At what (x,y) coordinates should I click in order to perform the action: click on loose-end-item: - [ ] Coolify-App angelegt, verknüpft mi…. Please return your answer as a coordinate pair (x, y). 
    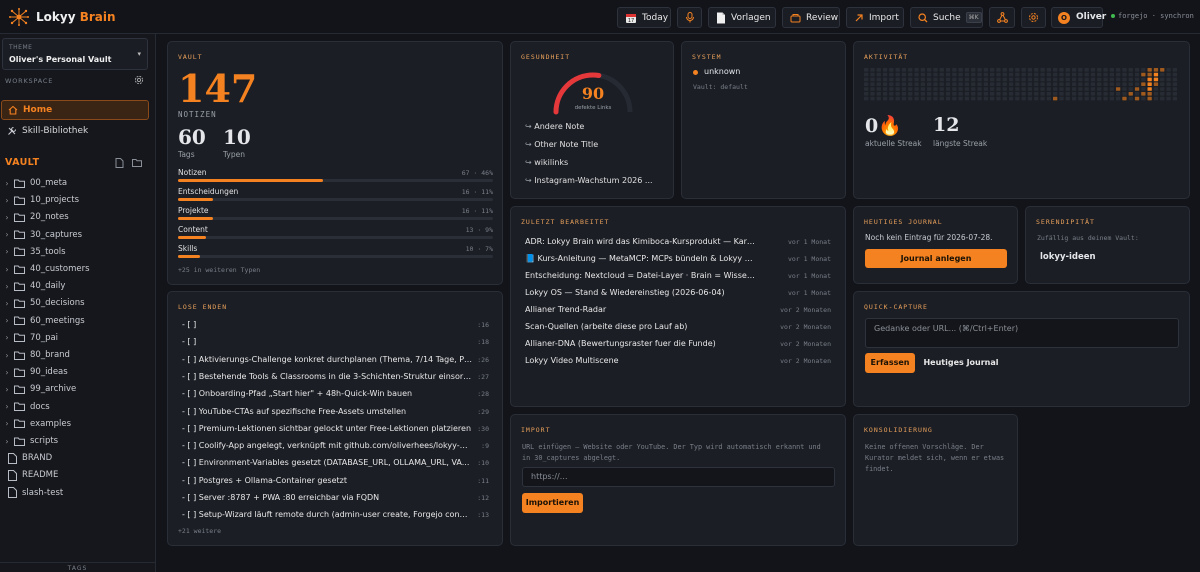
    Looking at the image, I should click on (335, 449).